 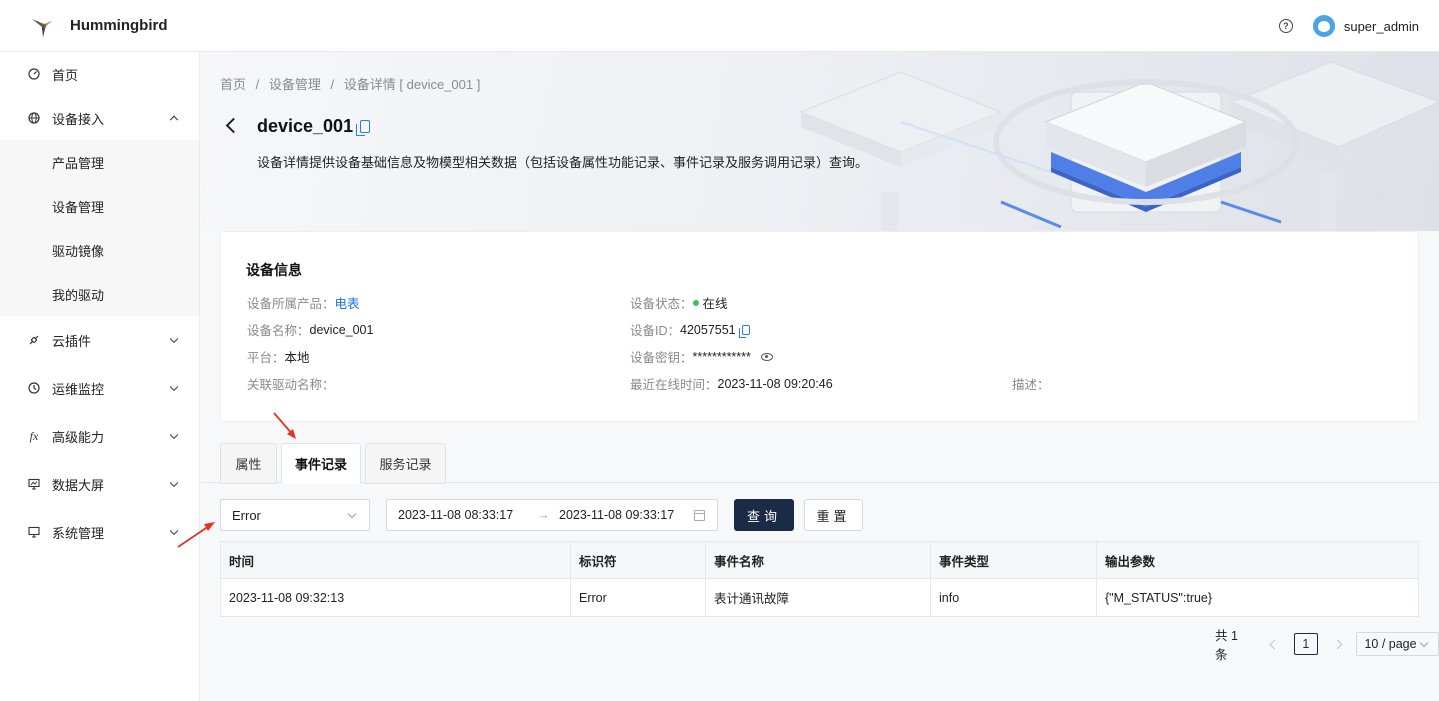 I want to click on clock-icon, so click(x=34, y=388).